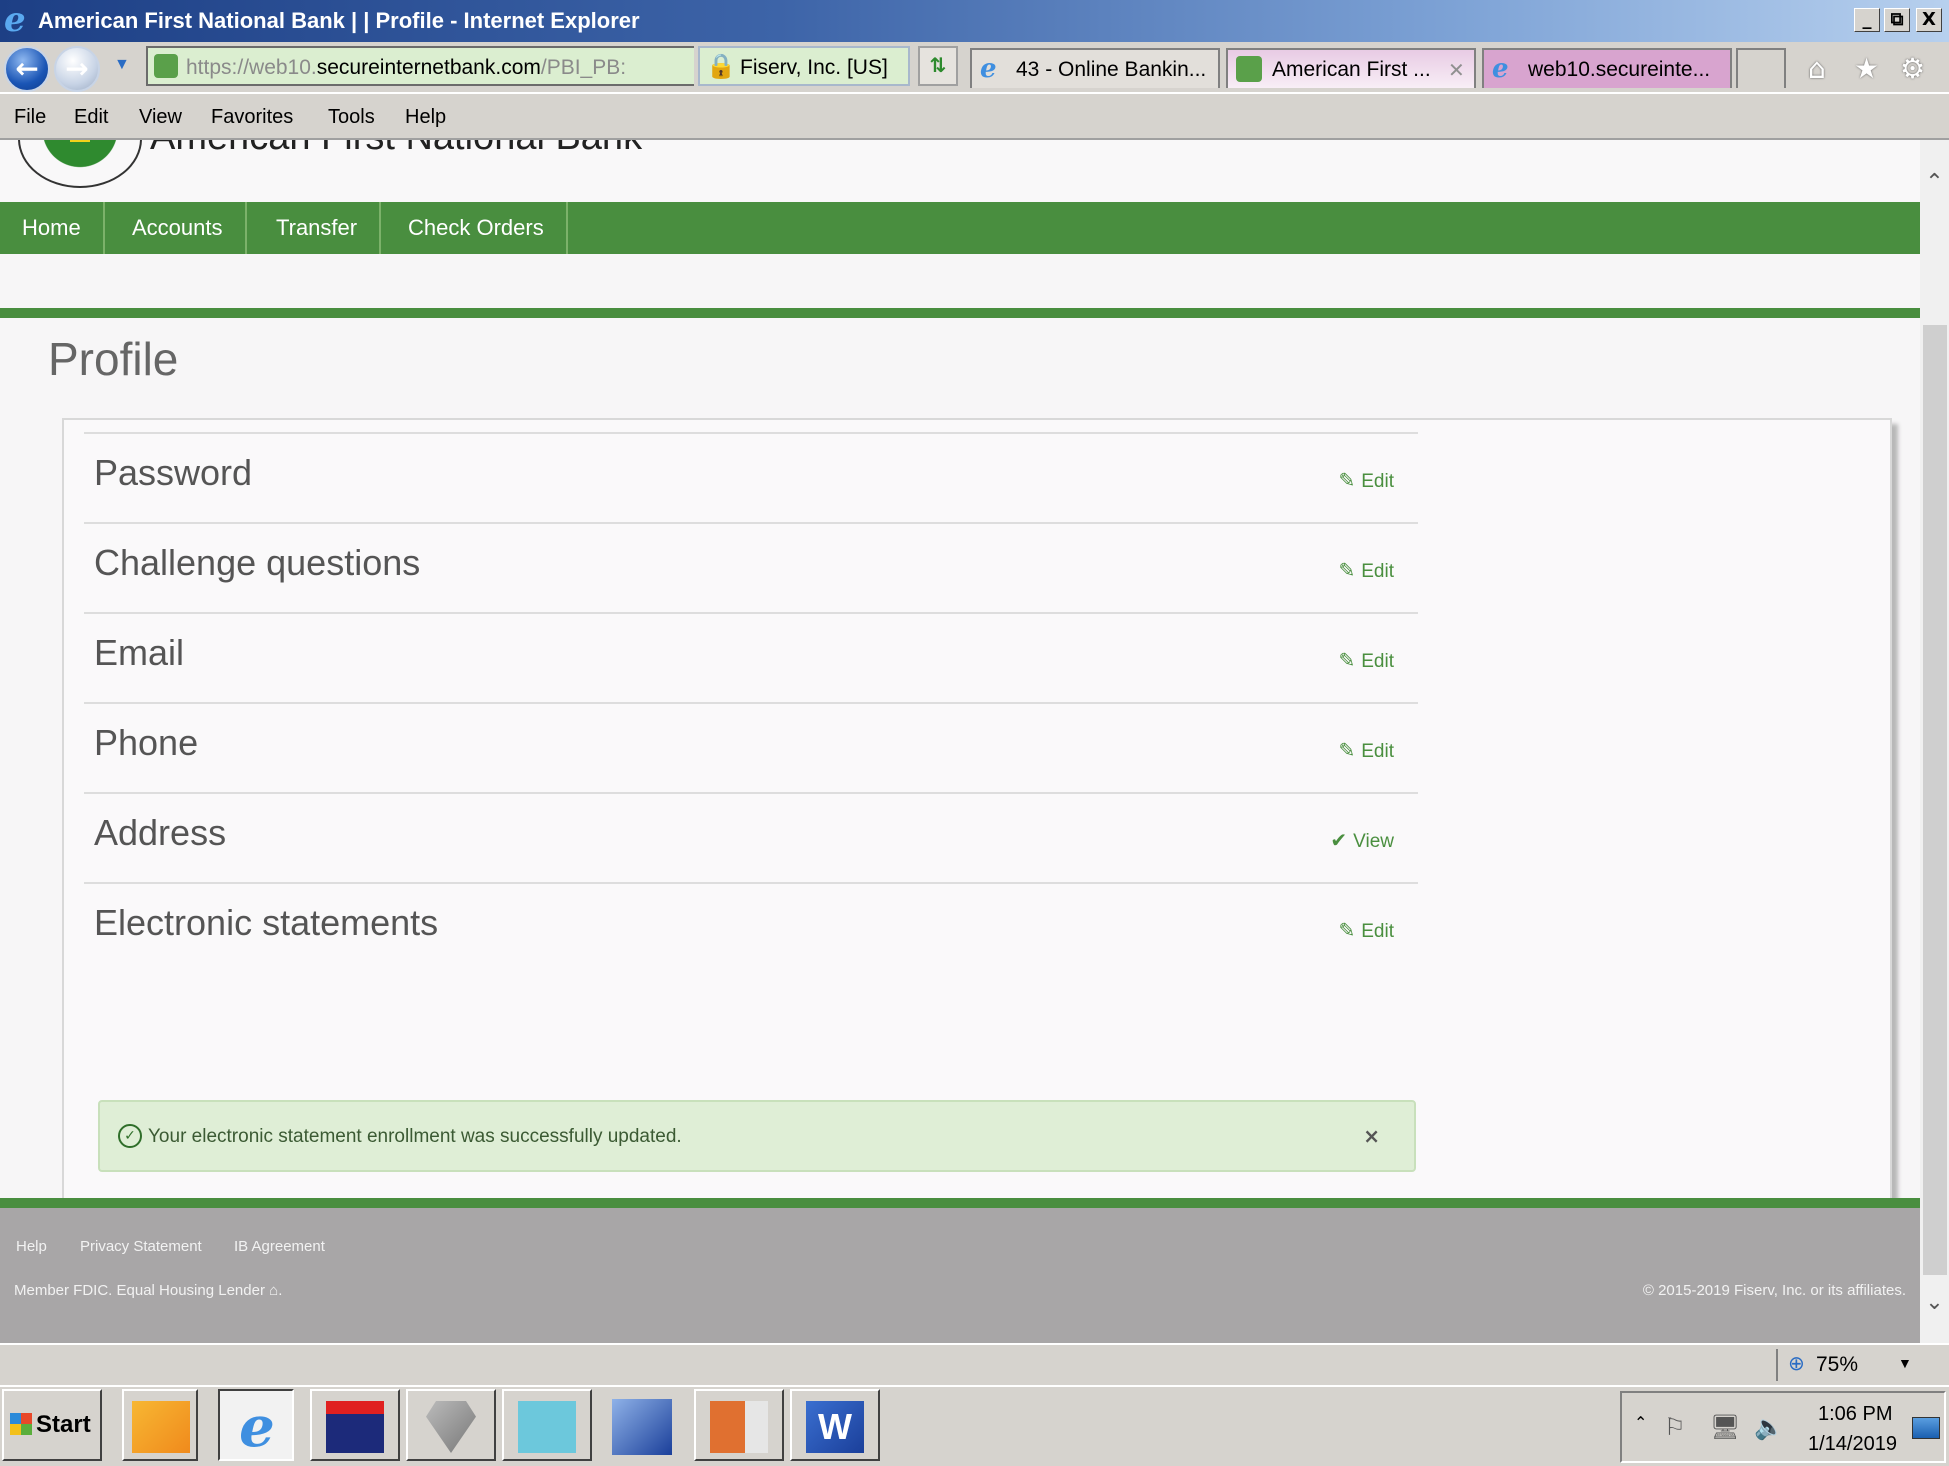 The width and height of the screenshot is (1949, 1466). I want to click on edit-email-link: ✎ Edit, so click(1366, 660).